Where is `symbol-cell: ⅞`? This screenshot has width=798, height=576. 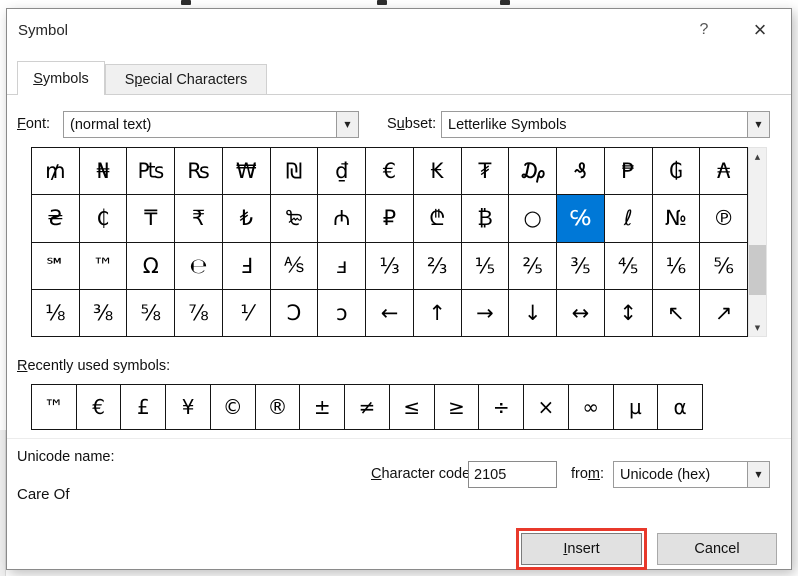
symbol-cell: ⅞ is located at coordinates (199, 313).